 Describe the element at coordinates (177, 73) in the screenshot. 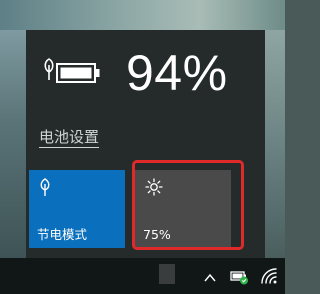

I see `battery-percentage: 94%` at that location.